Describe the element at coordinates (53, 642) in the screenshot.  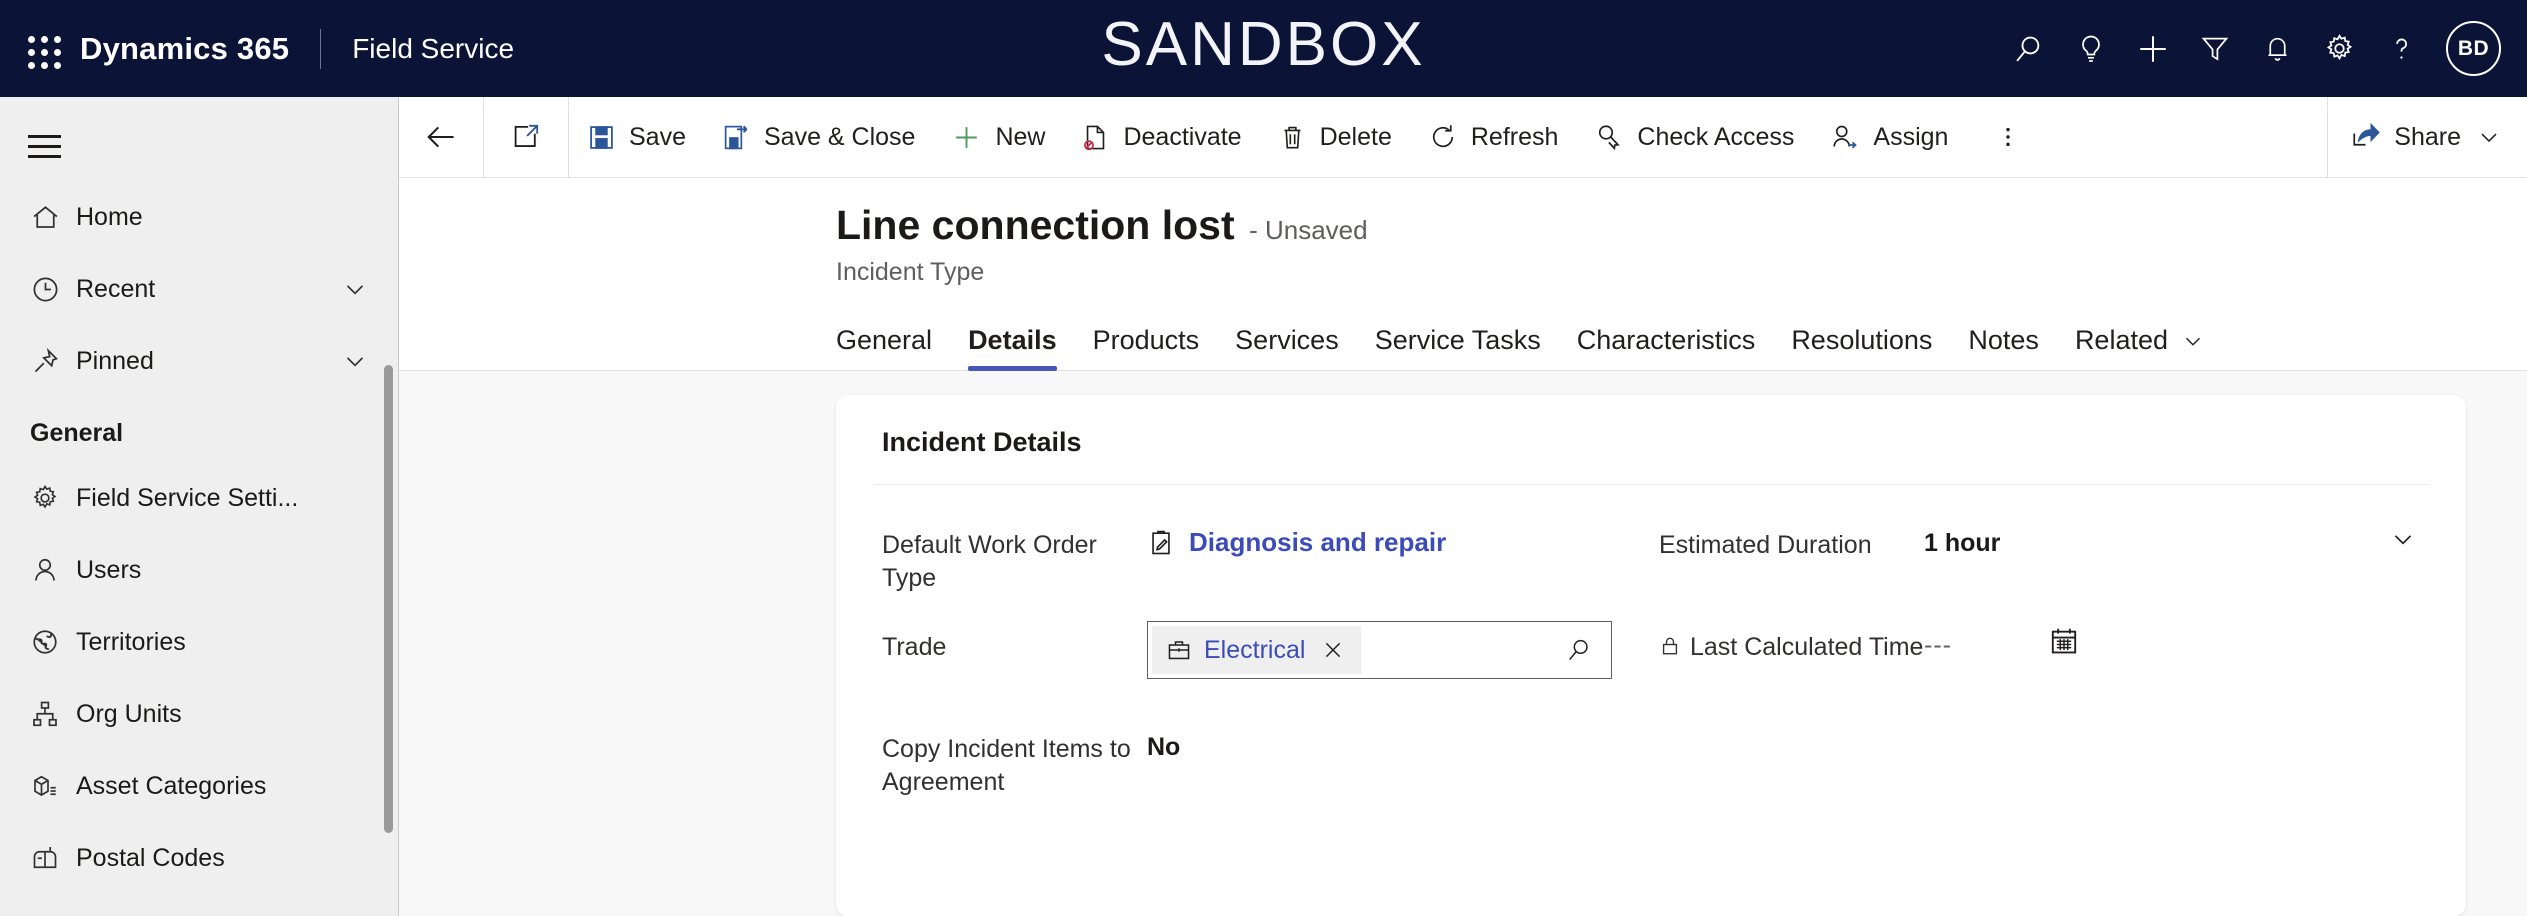
I see `globe-icon` at that location.